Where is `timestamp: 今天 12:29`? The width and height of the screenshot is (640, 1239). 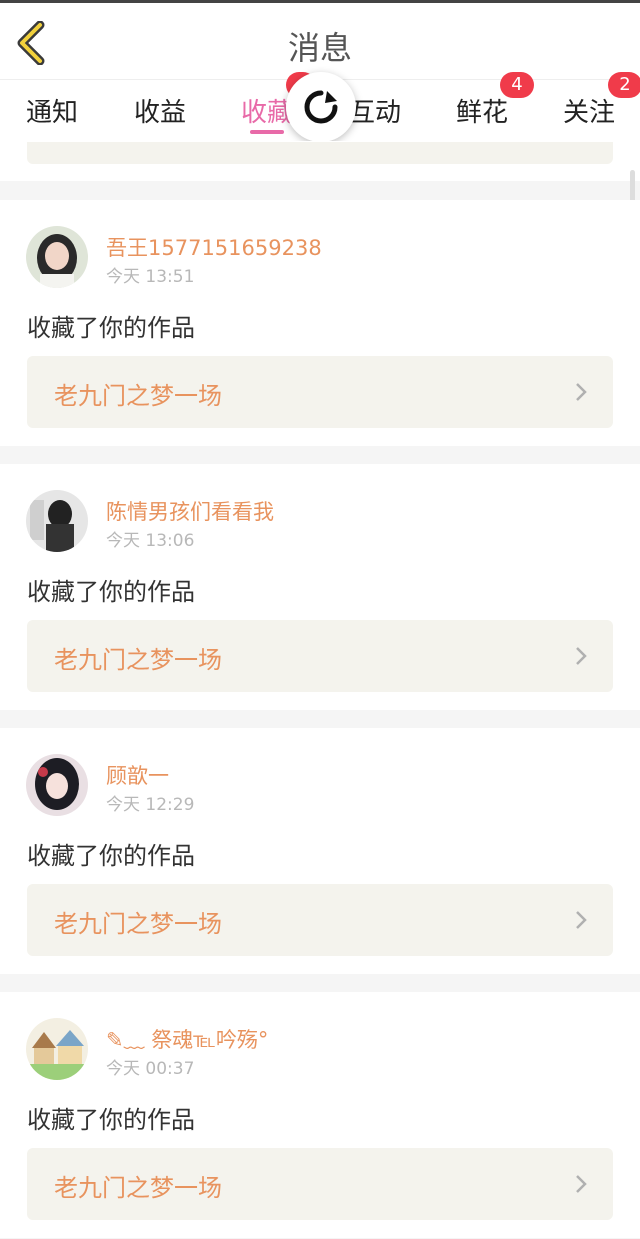
timestamp: 今天 12:29 is located at coordinates (150, 805).